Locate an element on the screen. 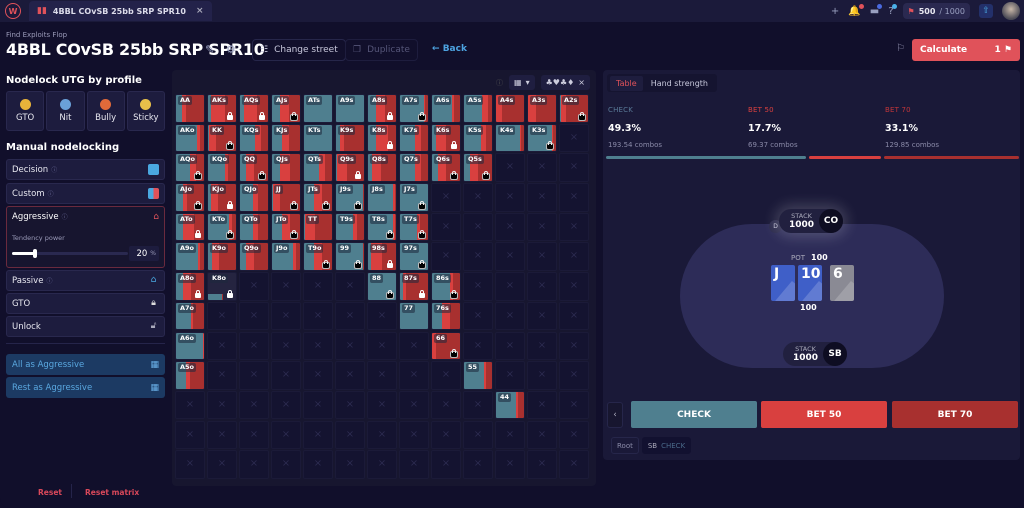 The width and height of the screenshot is (1024, 508). matrix-cell: KQs is located at coordinates (254, 138).